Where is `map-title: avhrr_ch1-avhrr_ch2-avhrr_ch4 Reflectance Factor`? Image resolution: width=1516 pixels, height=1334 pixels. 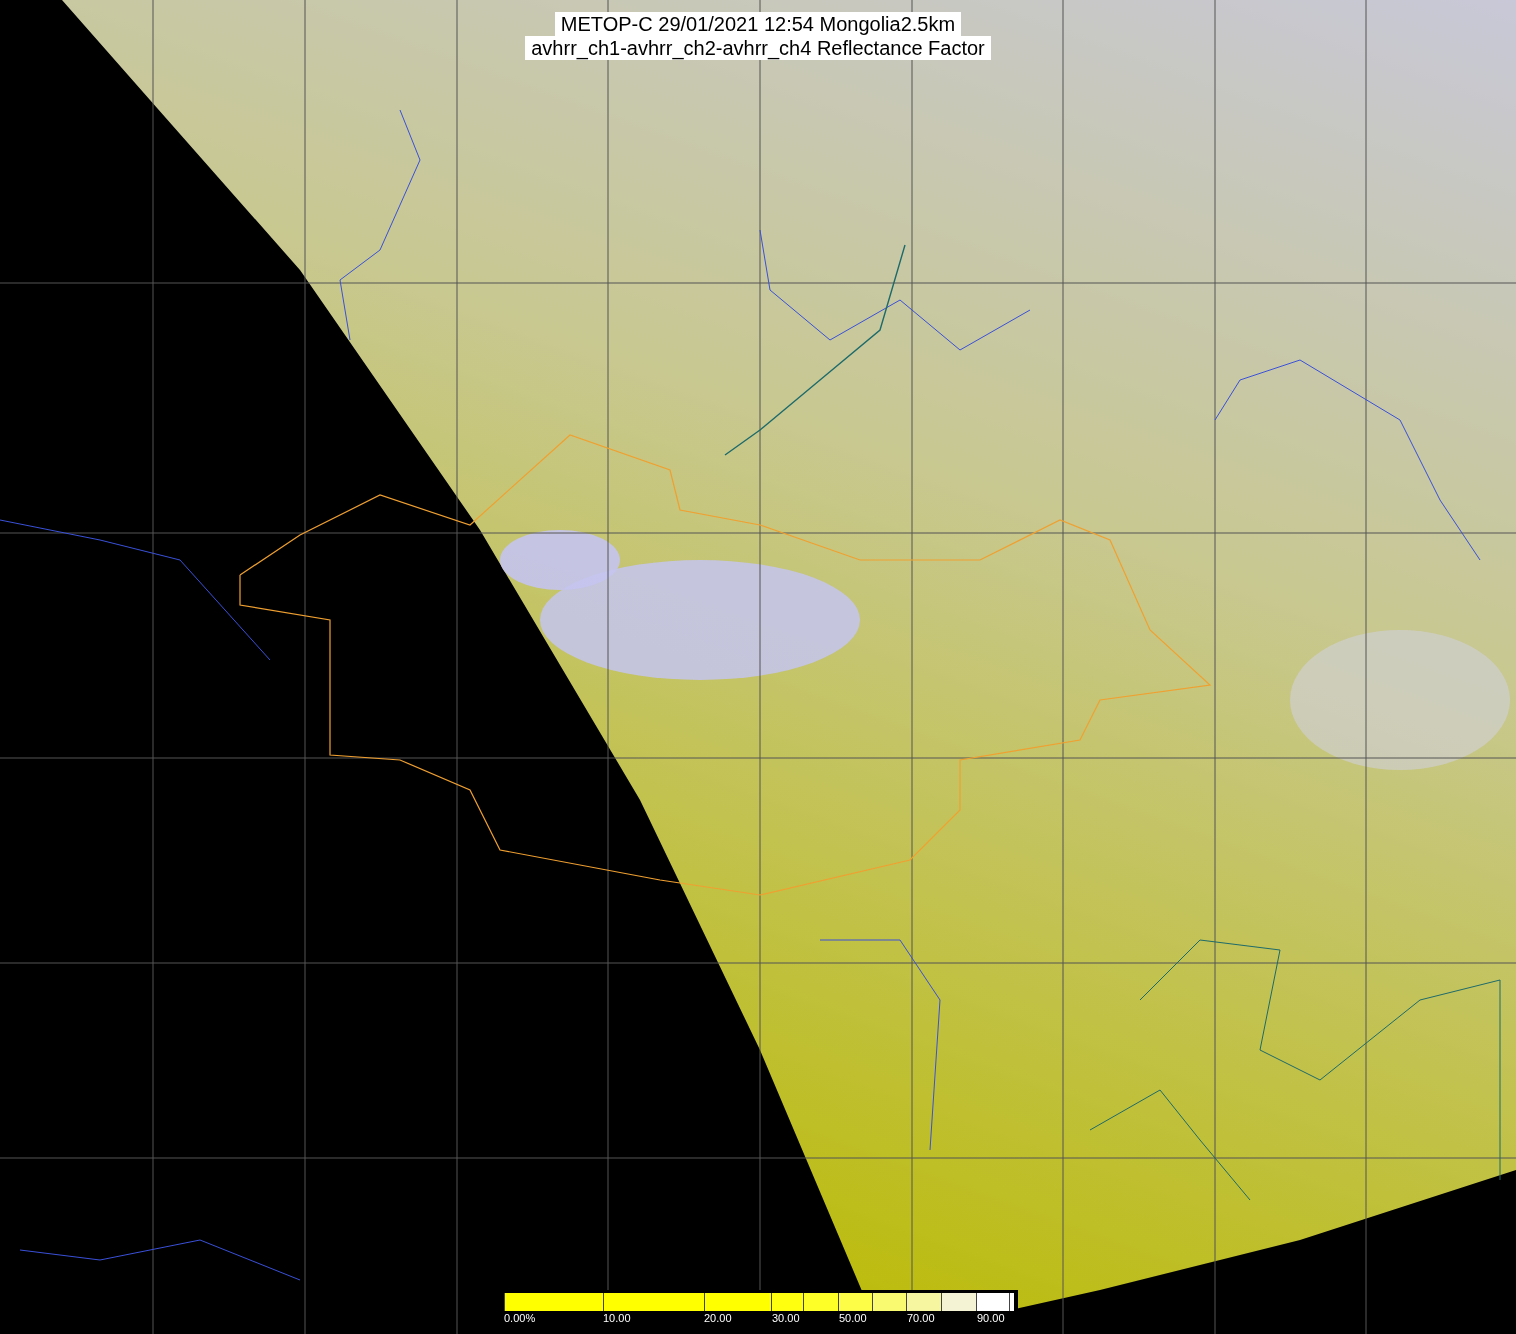 map-title: avhrr_ch1-avhrr_ch2-avhrr_ch4 Reflectance Factor is located at coordinates (758, 48).